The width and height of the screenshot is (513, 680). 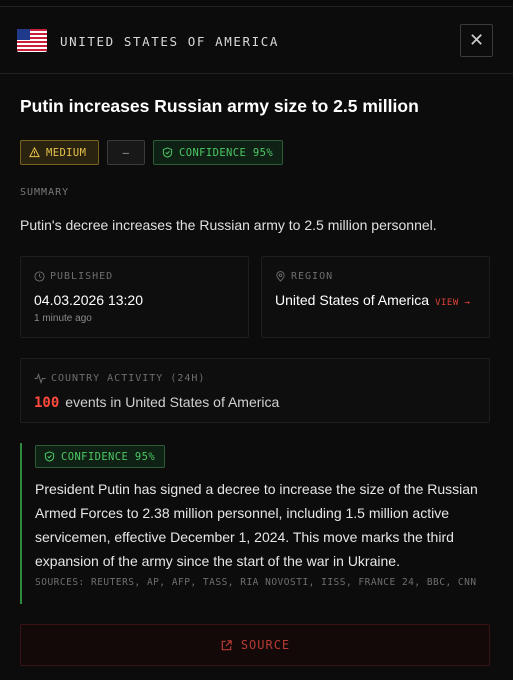 I want to click on published-relative: 1 minute ago, so click(x=63, y=318).